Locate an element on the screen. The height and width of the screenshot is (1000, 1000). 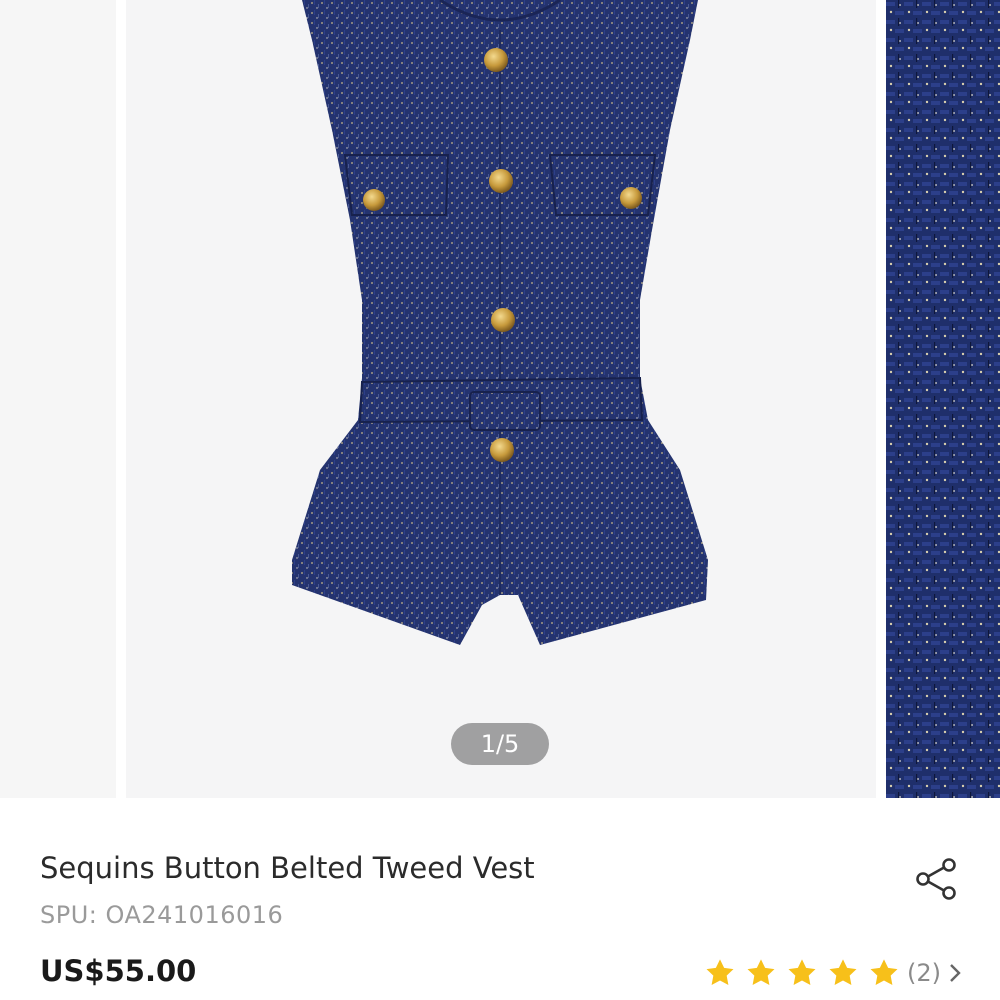
previous-slide is located at coordinates (58, 399).